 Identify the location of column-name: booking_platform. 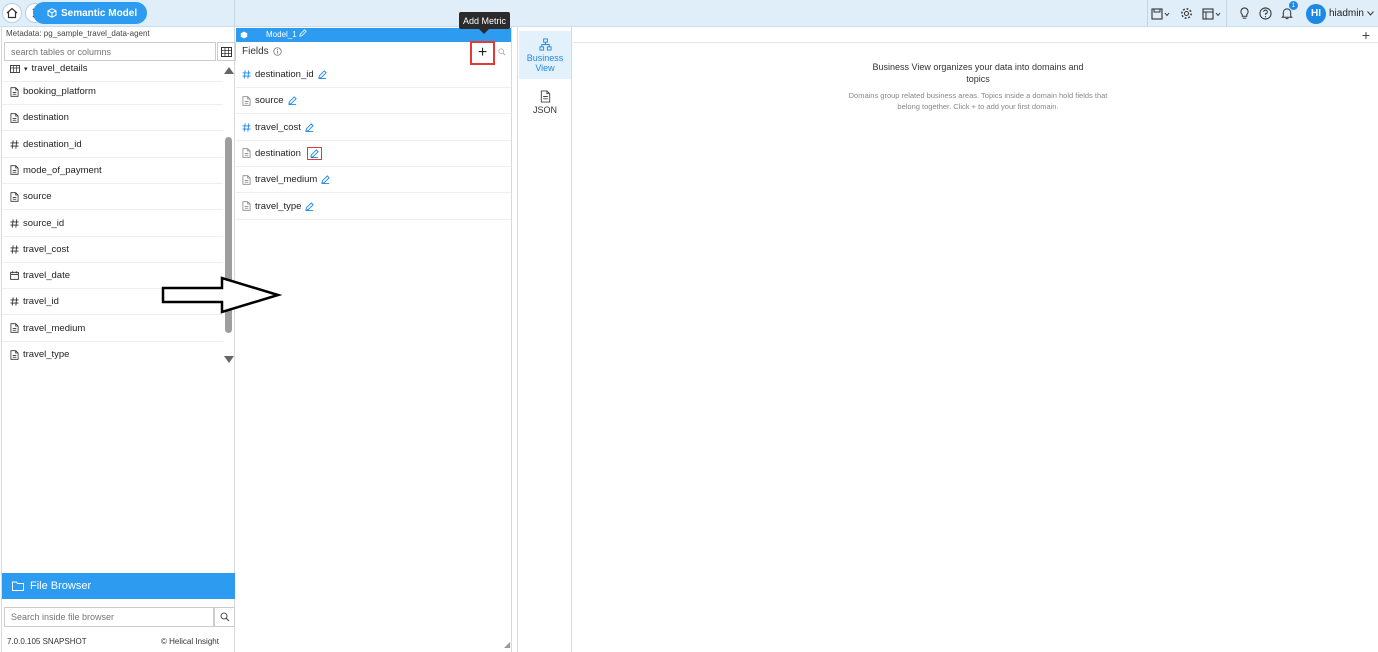
(59, 91).